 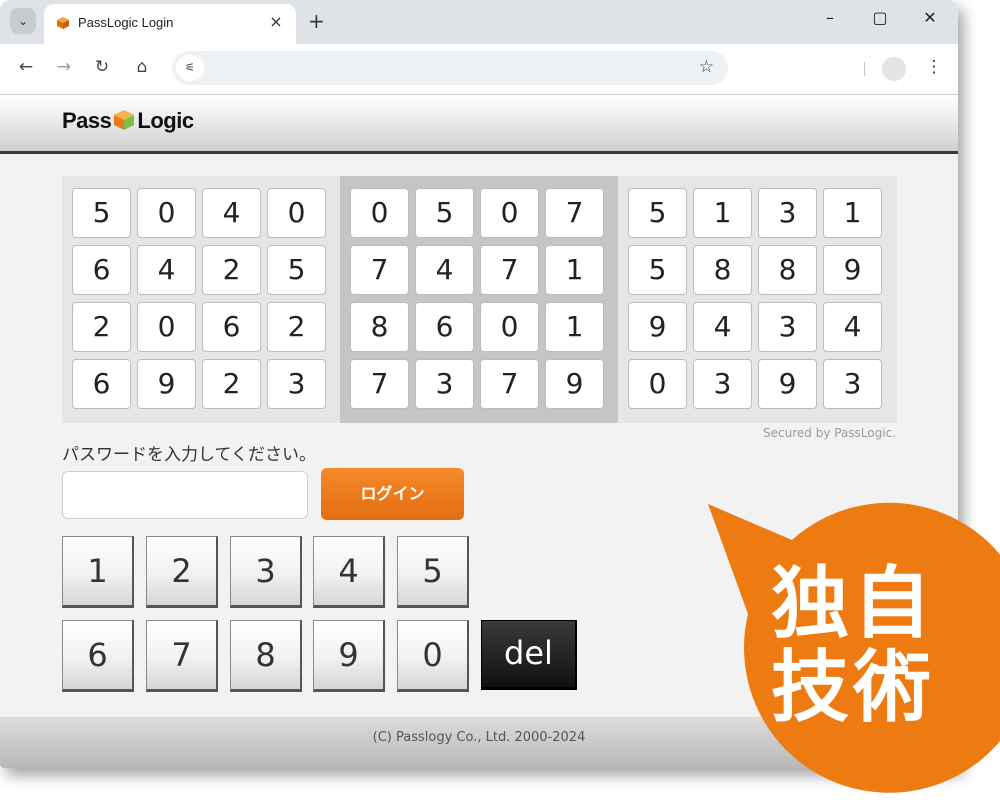 I want to click on tab-close-icon: ×, so click(x=276, y=21).